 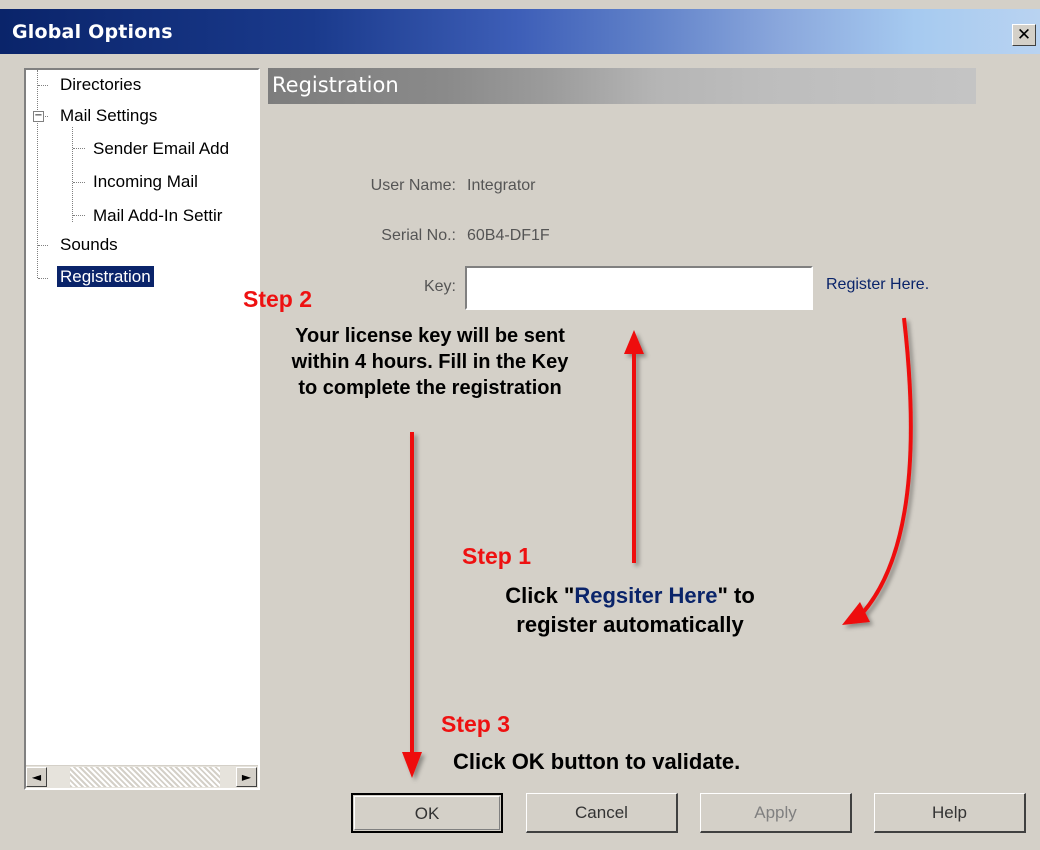 I want to click on section-header: Registration, so click(x=622, y=86).